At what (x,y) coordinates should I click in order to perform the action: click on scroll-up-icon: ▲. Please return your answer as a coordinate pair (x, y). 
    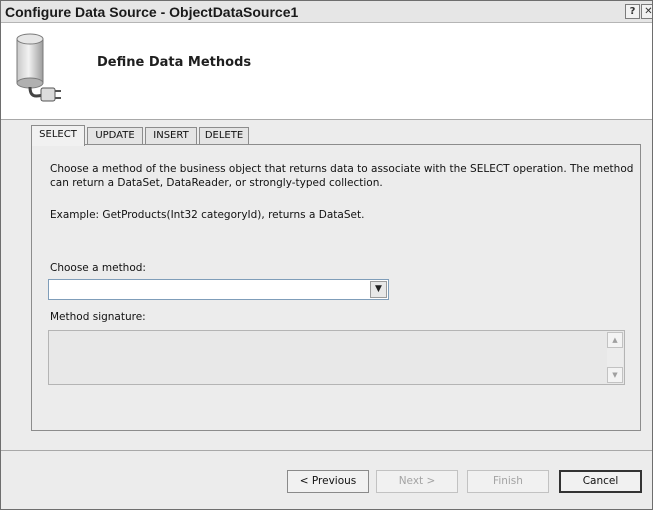
    Looking at the image, I should click on (615, 340).